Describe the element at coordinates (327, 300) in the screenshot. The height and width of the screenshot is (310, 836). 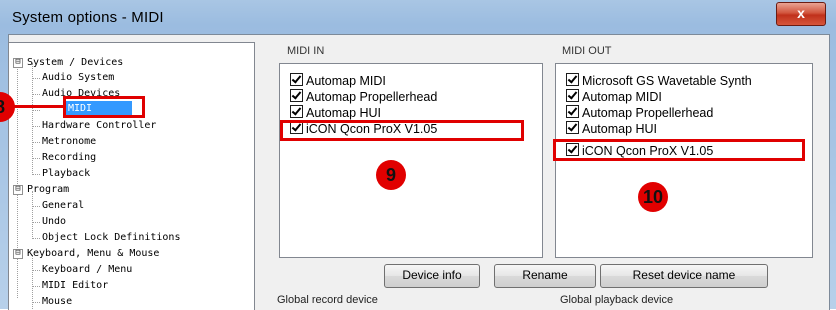
I see `global-record-device-label: Global record device` at that location.